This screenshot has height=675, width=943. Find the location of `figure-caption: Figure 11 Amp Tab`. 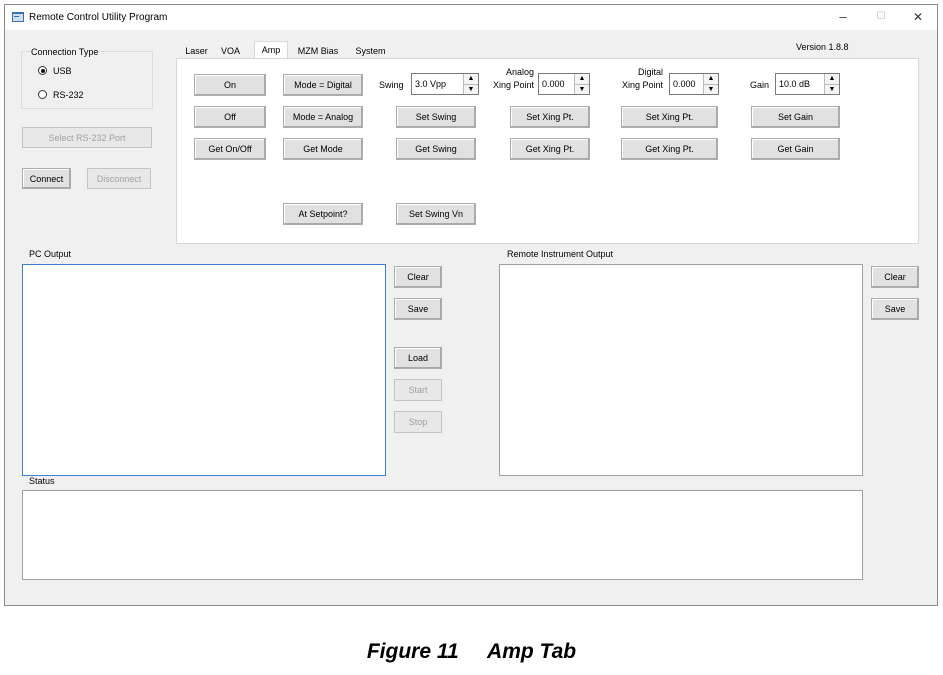

figure-caption: Figure 11 Amp Tab is located at coordinates (471, 651).